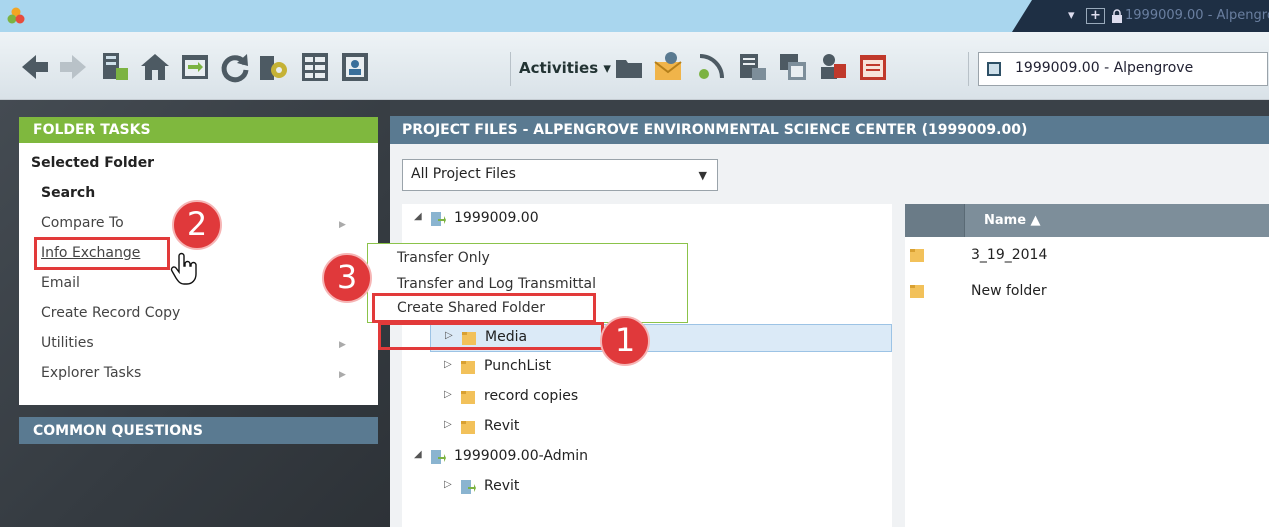 Image resolution: width=1269 pixels, height=527 pixels. Describe the element at coordinates (669, 67) in the screenshot. I see `email-icon` at that location.